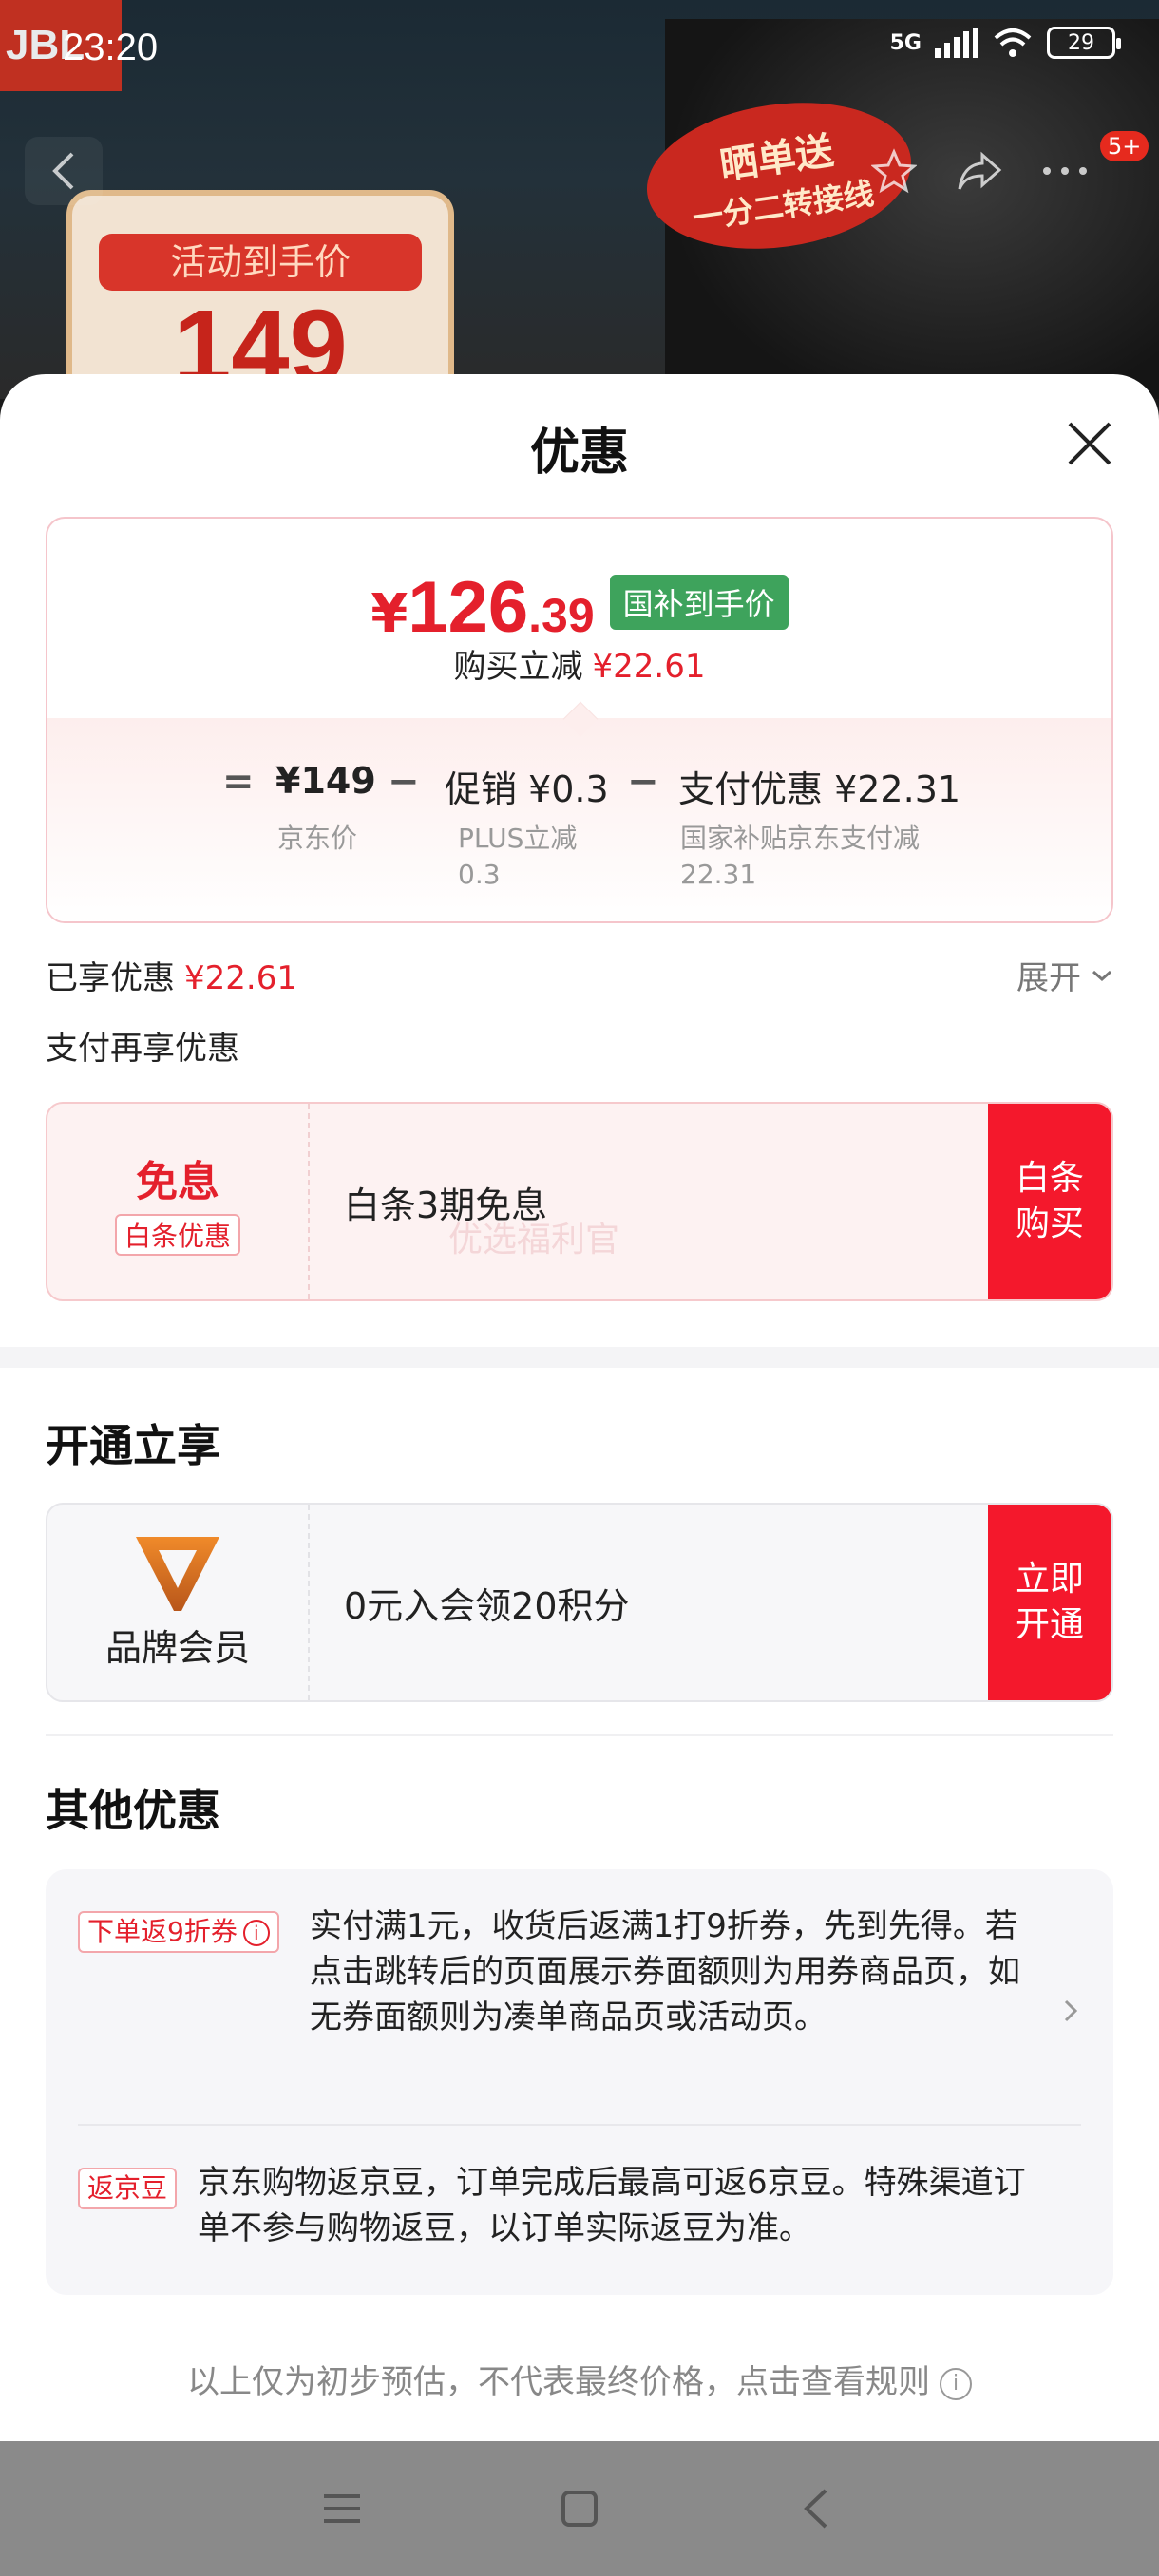 The width and height of the screenshot is (1159, 2576). I want to click on enjoyed-discount: 已享优惠 ¥22.61, so click(171, 978).